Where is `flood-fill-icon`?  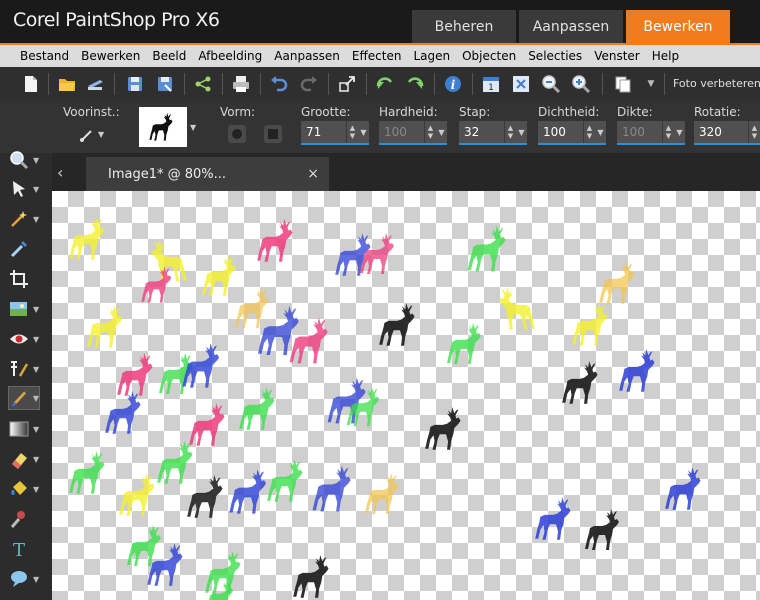 flood-fill-icon is located at coordinates (19, 488).